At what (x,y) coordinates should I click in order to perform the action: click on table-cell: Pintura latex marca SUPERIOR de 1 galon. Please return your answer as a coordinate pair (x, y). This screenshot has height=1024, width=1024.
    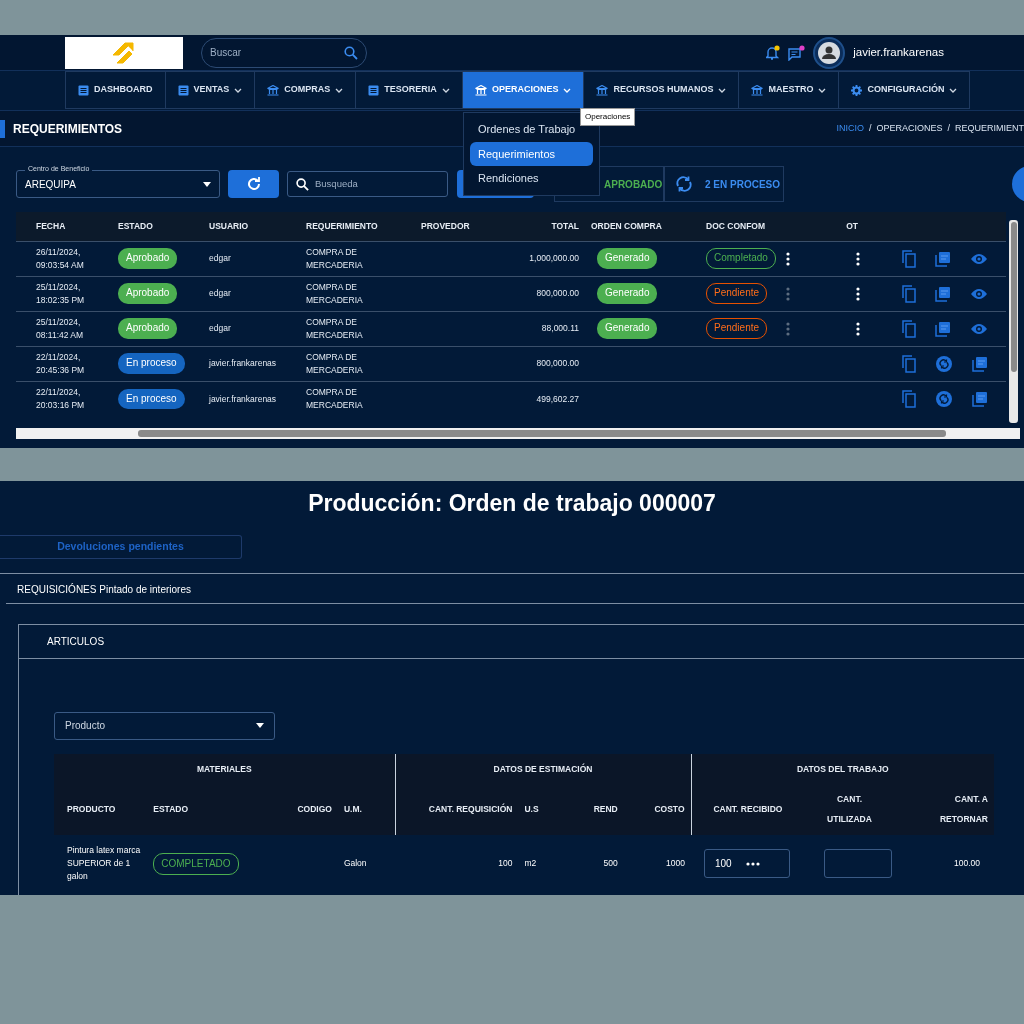
    Looking at the image, I should click on (104, 863).